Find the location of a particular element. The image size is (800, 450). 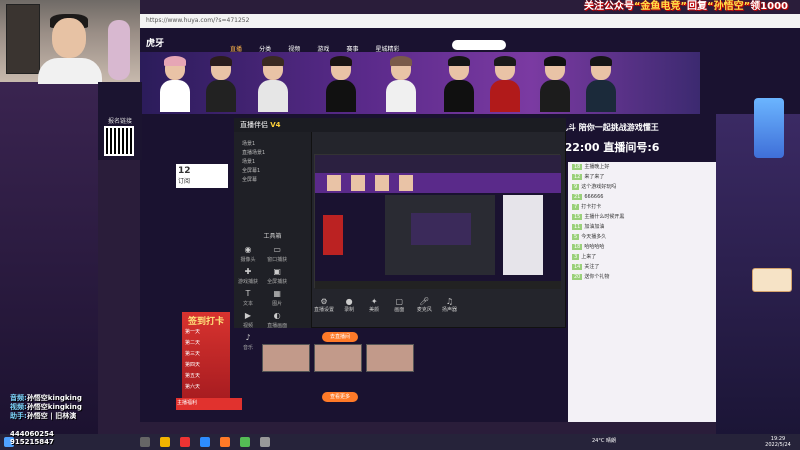

scene-item: 直播场景1 is located at coordinates (272, 153).